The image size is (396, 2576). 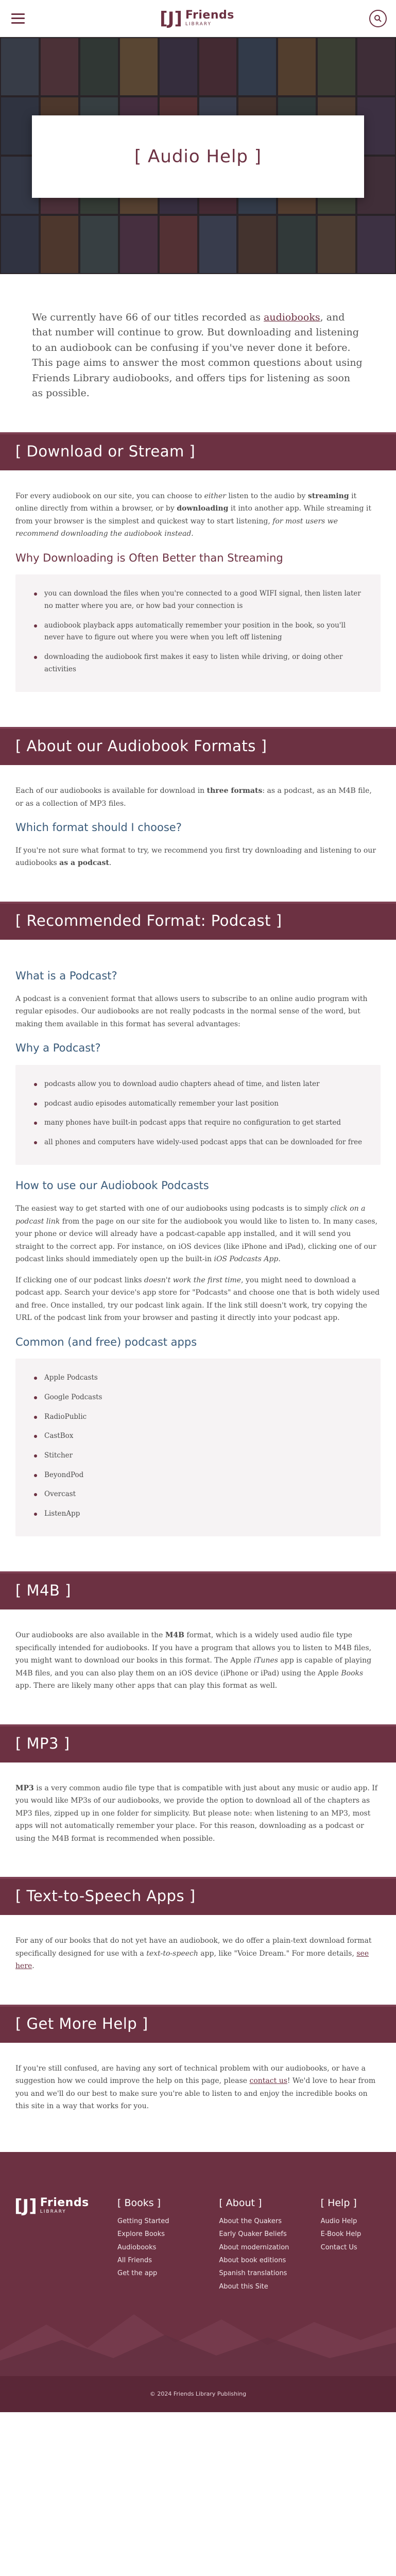 What do you see at coordinates (98, 827) in the screenshot?
I see `subheading: Which format should I choose?` at bounding box center [98, 827].